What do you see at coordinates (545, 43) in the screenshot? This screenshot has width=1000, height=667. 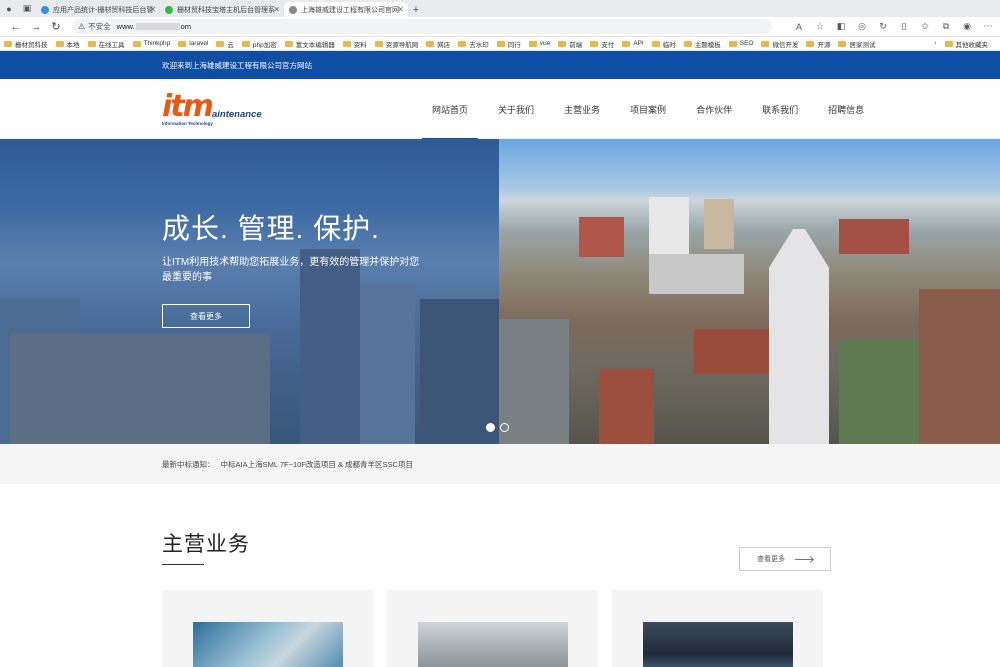 I see `bookmark-label: vue` at bounding box center [545, 43].